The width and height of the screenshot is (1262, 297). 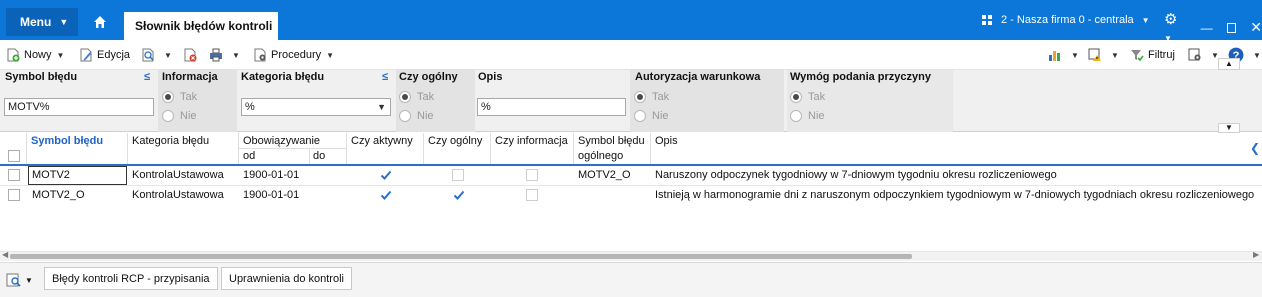 What do you see at coordinates (1255, 148) in the screenshot?
I see `scroll-left-icon: ❮` at bounding box center [1255, 148].